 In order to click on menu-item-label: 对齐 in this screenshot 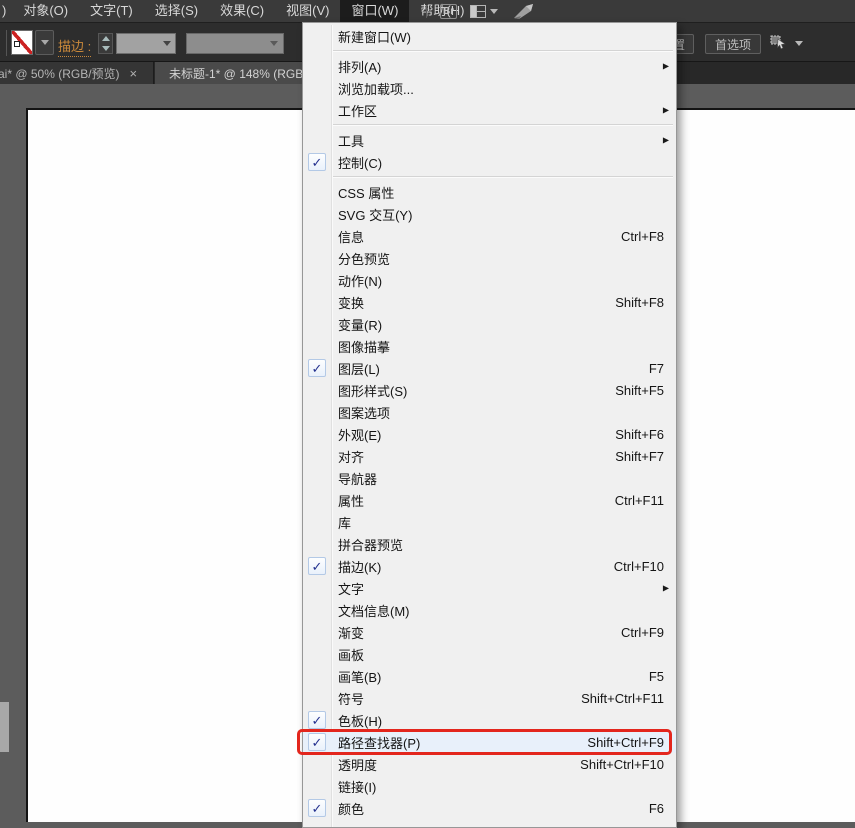, I will do `click(351, 457)`.